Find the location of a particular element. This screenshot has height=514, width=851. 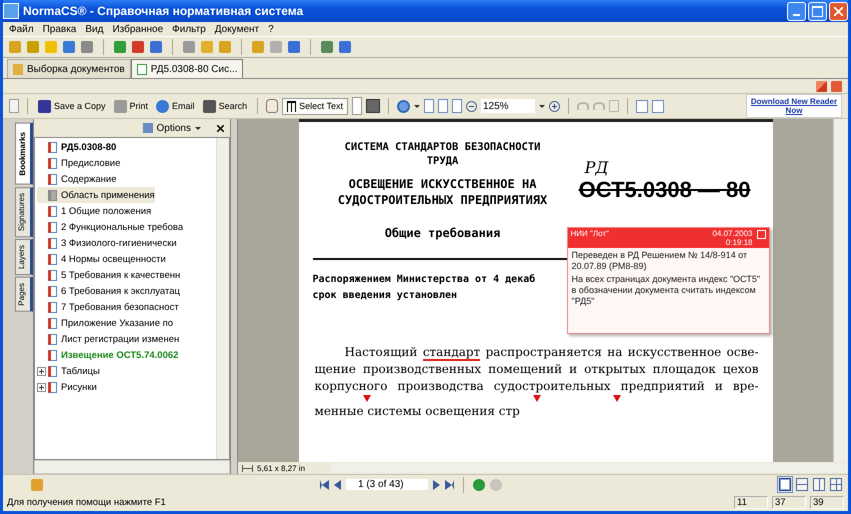

next-page-icon is located at coordinates (436, 485).